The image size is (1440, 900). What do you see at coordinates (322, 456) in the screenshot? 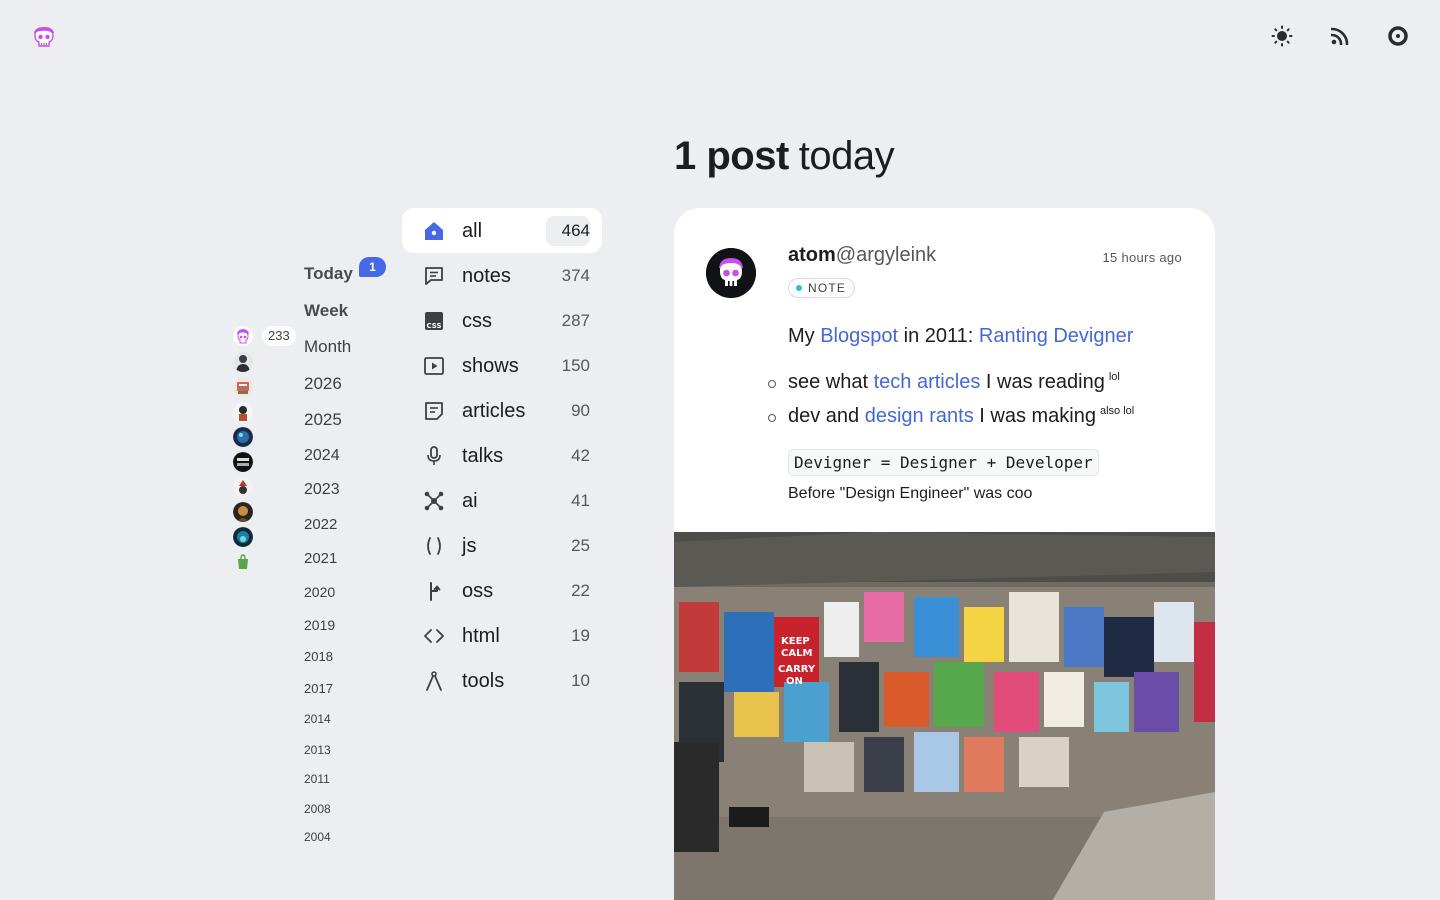
I see `time-filter-year: 2024` at bounding box center [322, 456].